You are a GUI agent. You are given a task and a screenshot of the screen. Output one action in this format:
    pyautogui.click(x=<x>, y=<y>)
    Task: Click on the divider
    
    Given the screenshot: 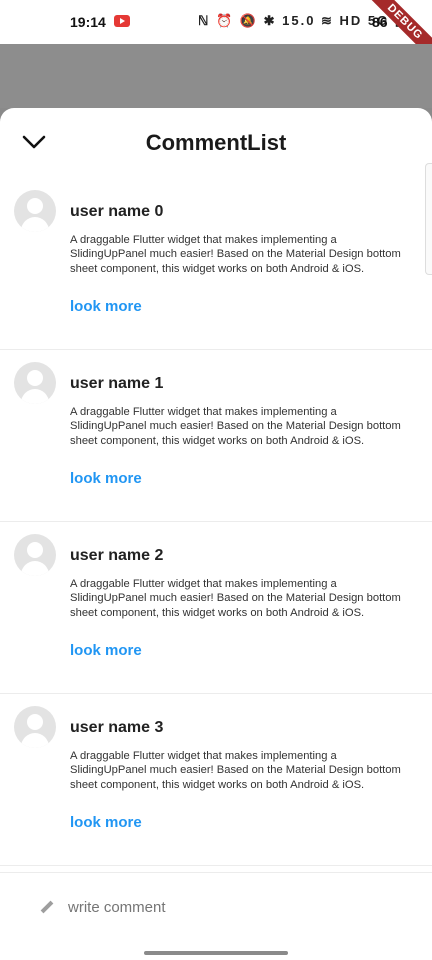 What is the action you would take?
    pyautogui.click(x=216, y=872)
    